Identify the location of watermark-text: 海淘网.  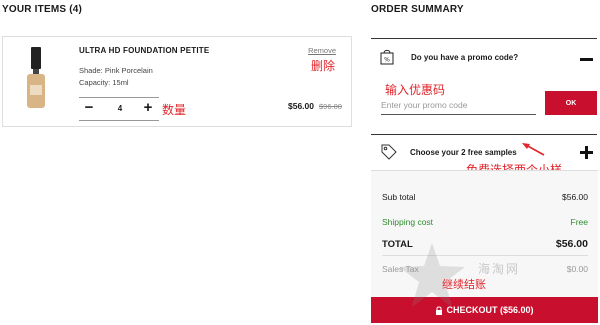
(499, 269).